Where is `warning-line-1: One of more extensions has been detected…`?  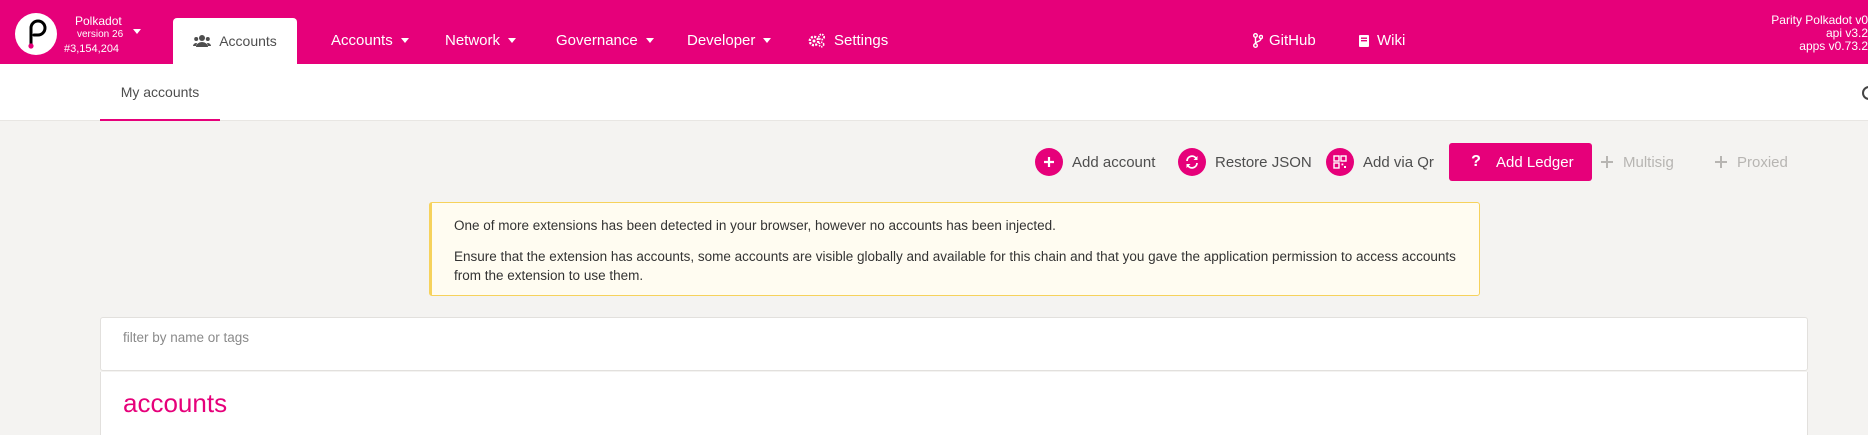 warning-line-1: One of more extensions has been detected… is located at coordinates (755, 225).